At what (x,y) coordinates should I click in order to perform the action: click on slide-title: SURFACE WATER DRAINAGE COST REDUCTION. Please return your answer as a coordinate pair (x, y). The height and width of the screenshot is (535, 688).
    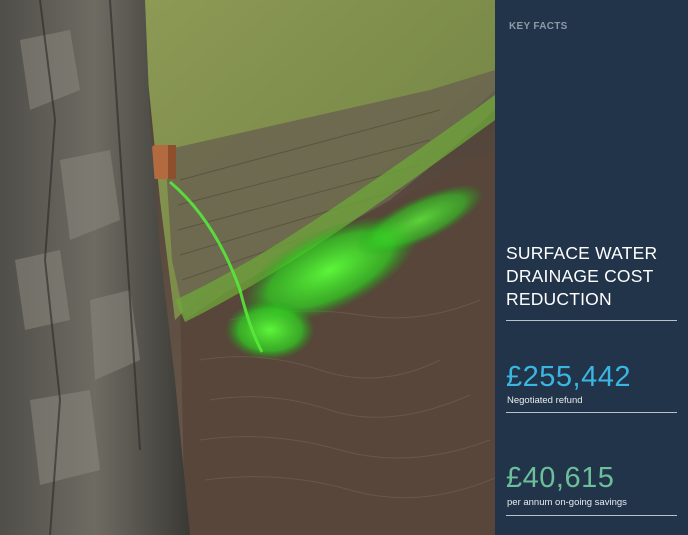
    Looking at the image, I should click on (582, 276).